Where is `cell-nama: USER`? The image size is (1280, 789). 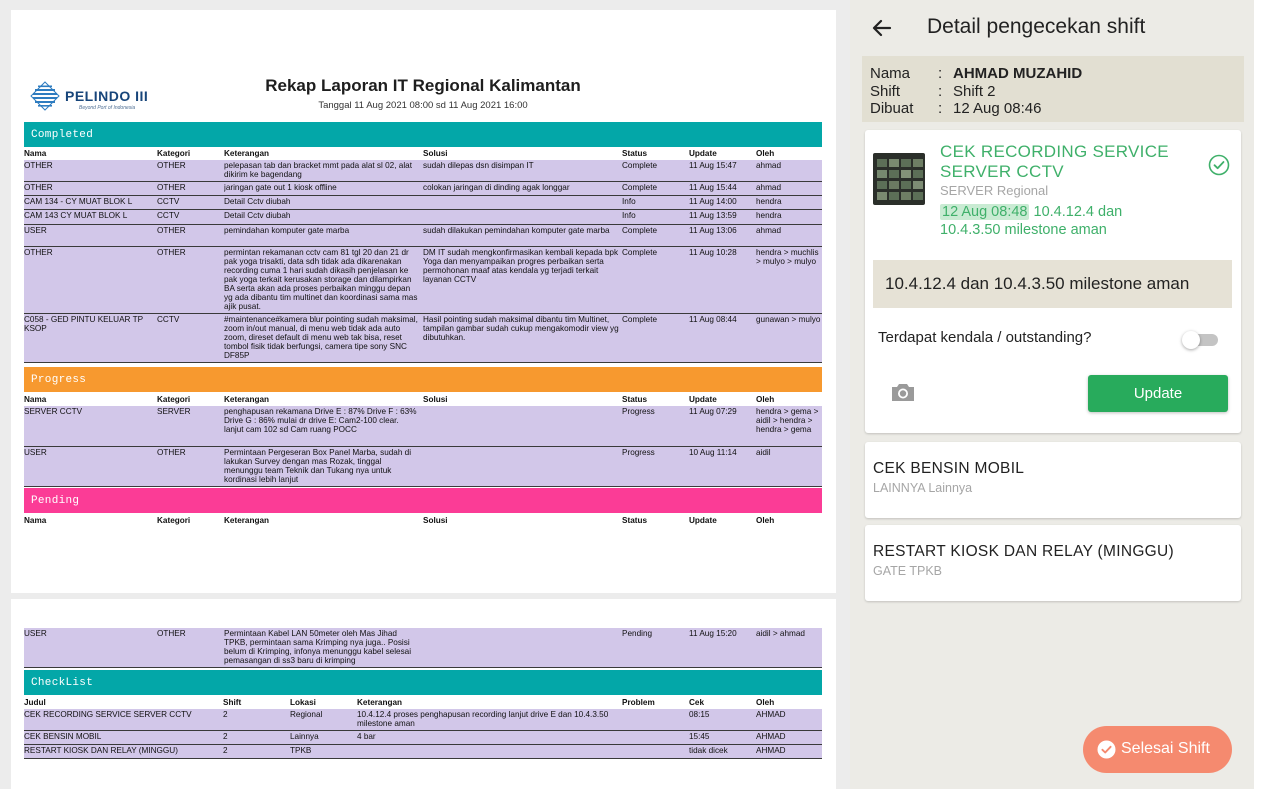 cell-nama: USER is located at coordinates (35, 452).